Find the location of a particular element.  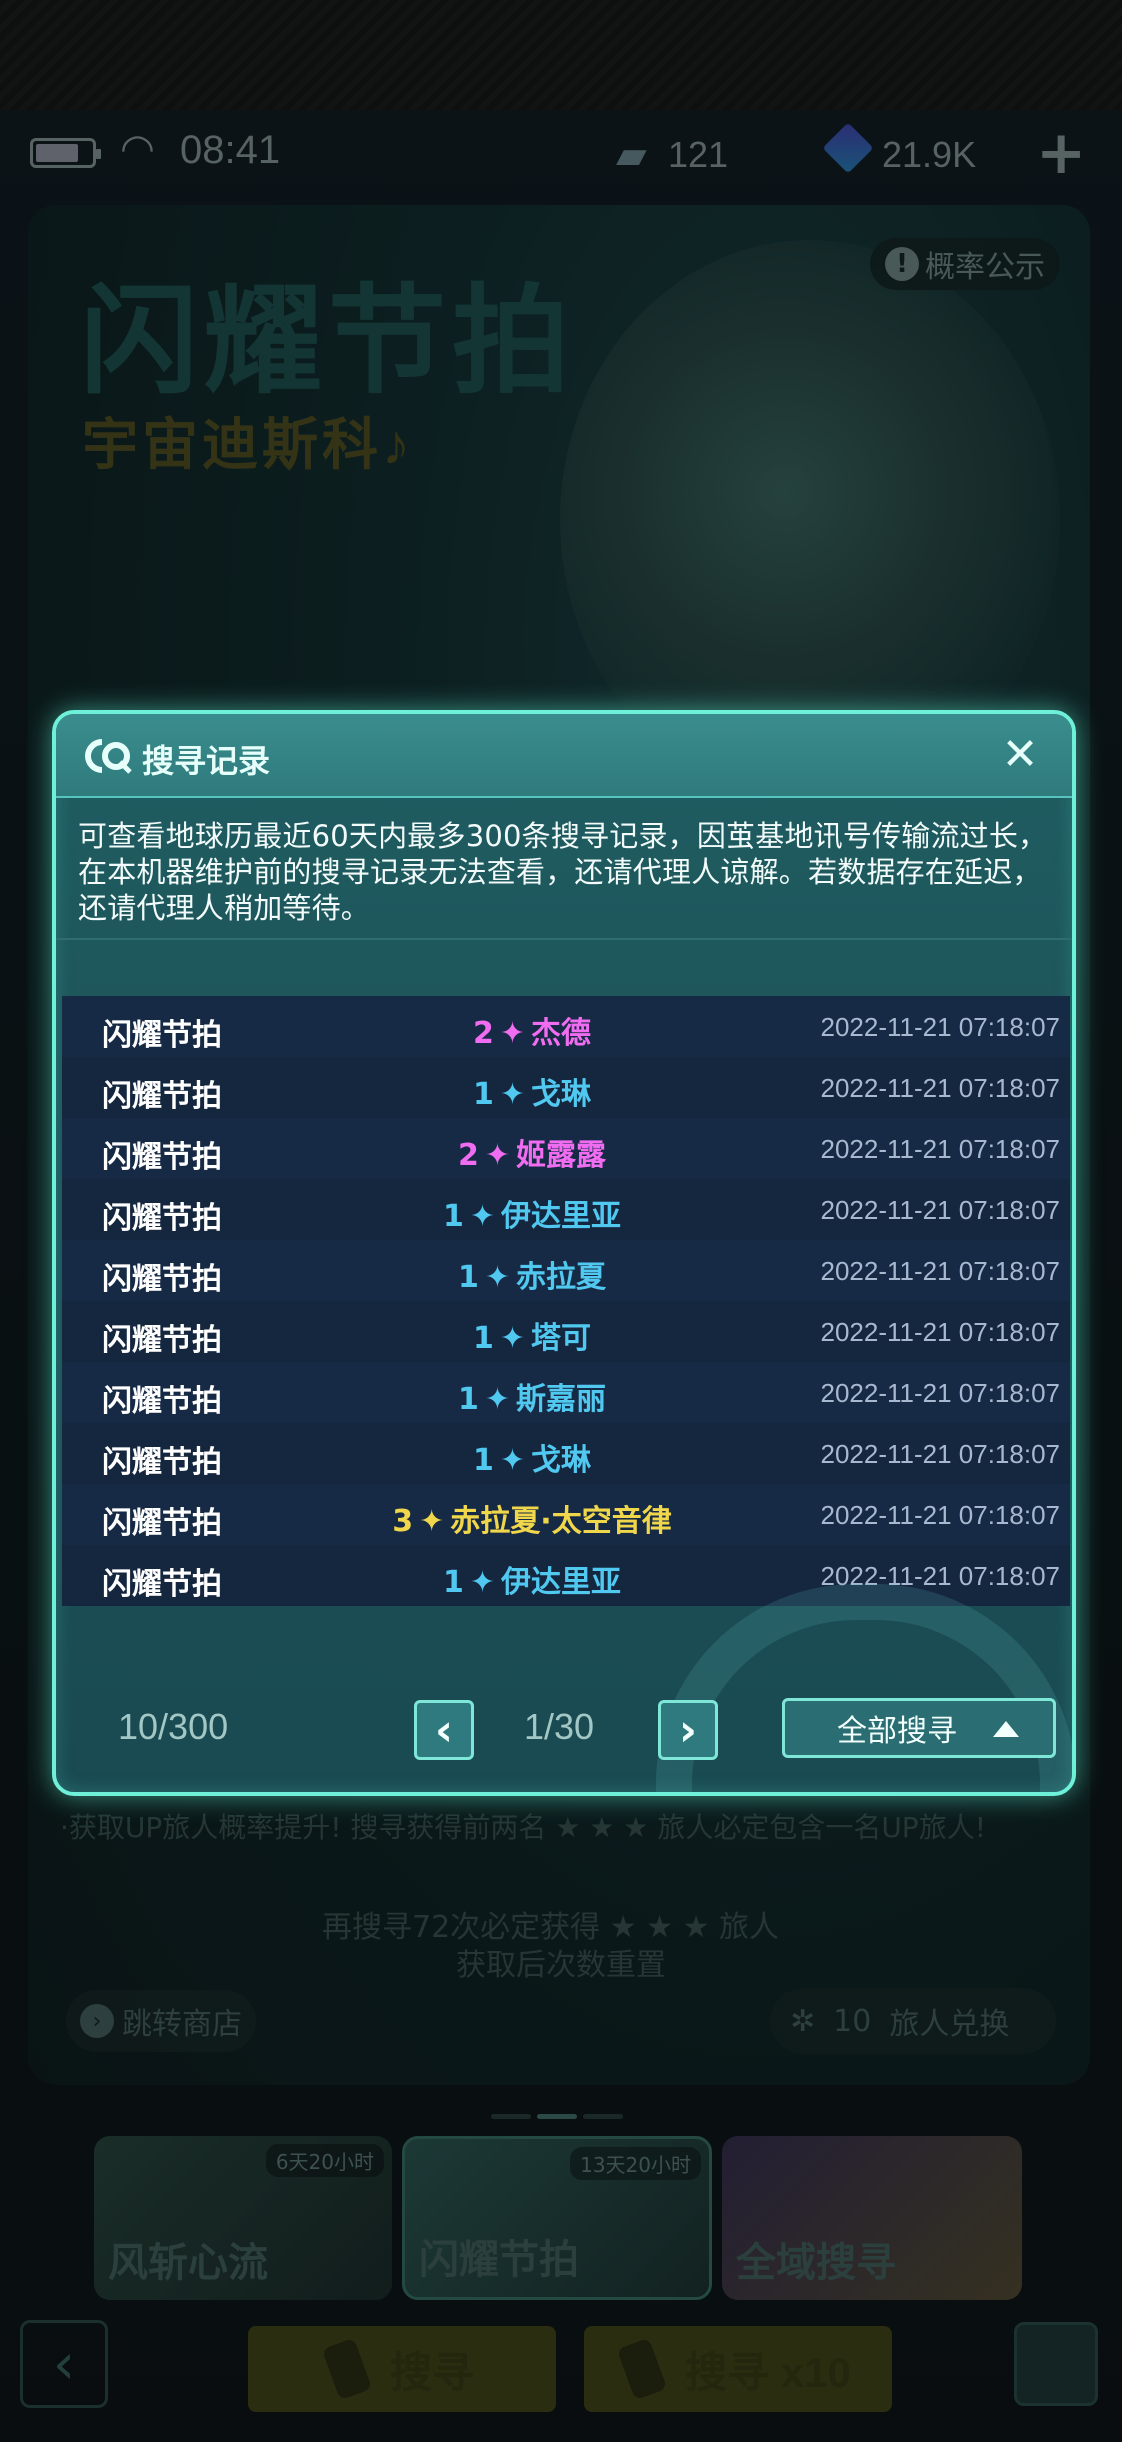

caret-up-icon is located at coordinates (1006, 1729).